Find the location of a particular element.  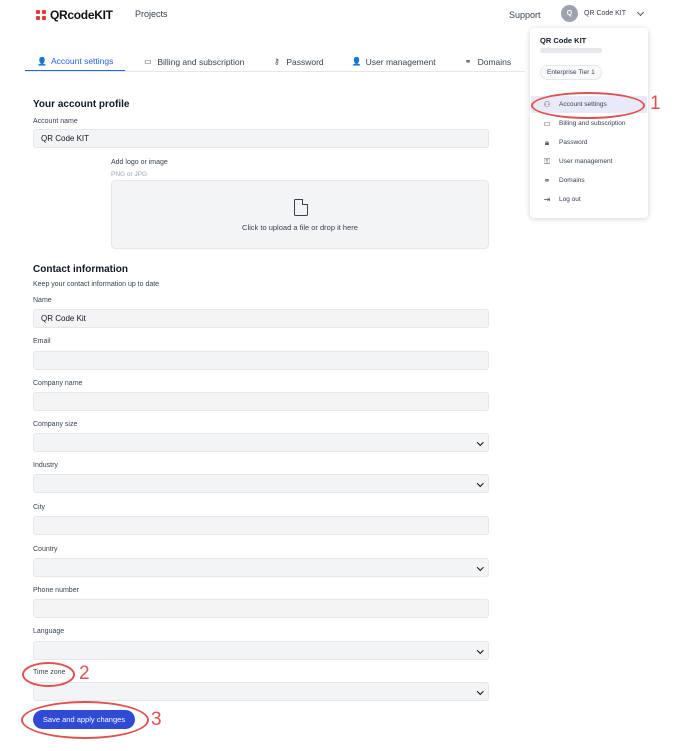

upload-instructions: Click to upload a file or drop it here is located at coordinates (300, 227).